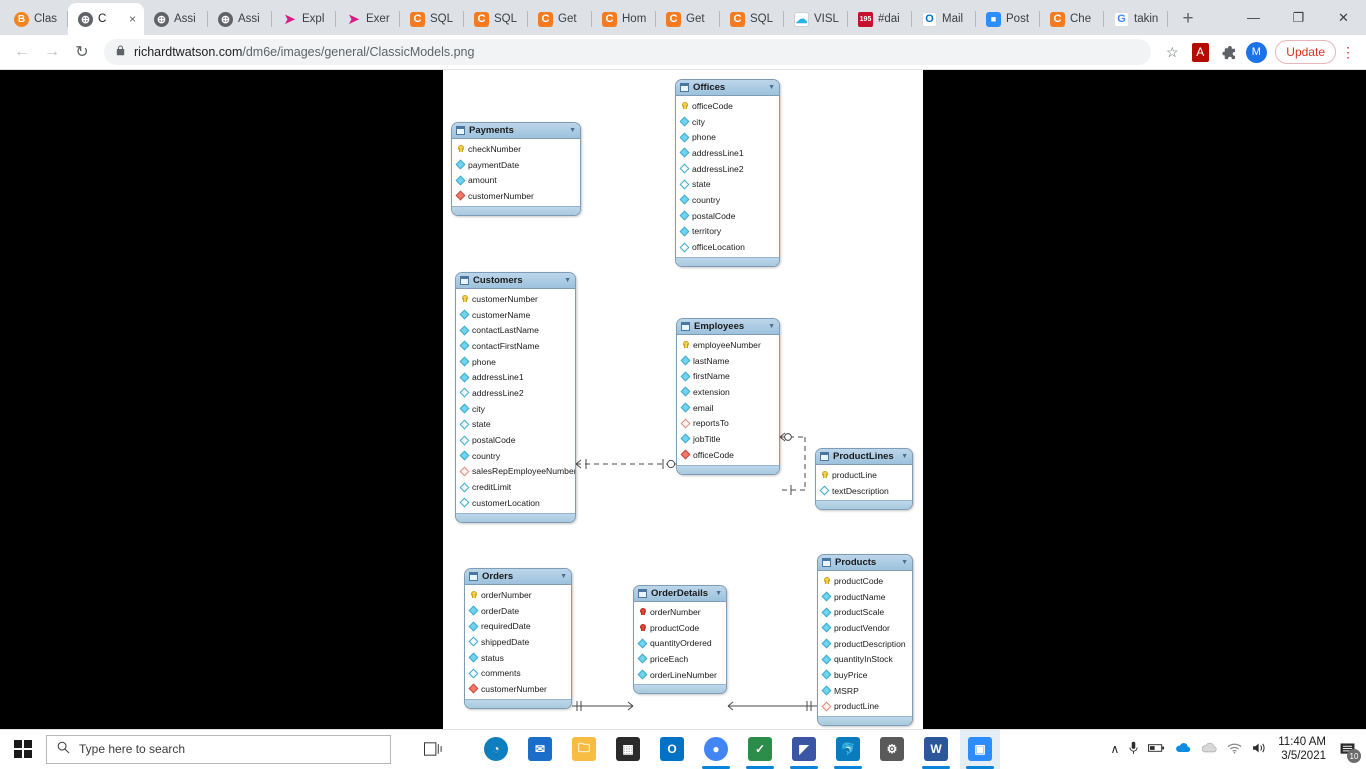 This screenshot has height=769, width=1366. Describe the element at coordinates (727, 247) in the screenshot. I see `entity-field: officeLocation` at that location.